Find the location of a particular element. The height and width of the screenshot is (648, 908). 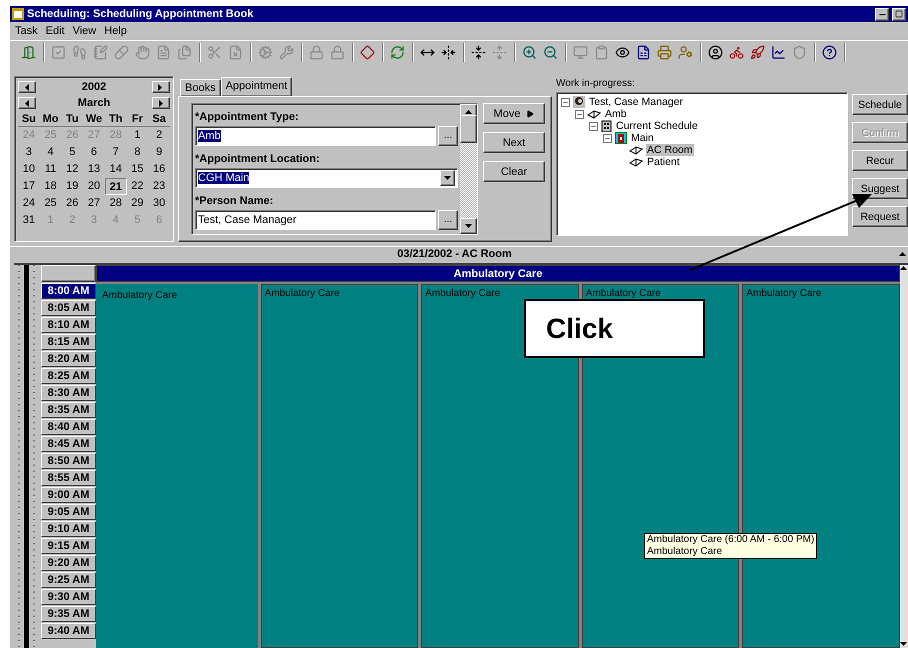

time-slot: 9:05 AM is located at coordinates (68, 512).